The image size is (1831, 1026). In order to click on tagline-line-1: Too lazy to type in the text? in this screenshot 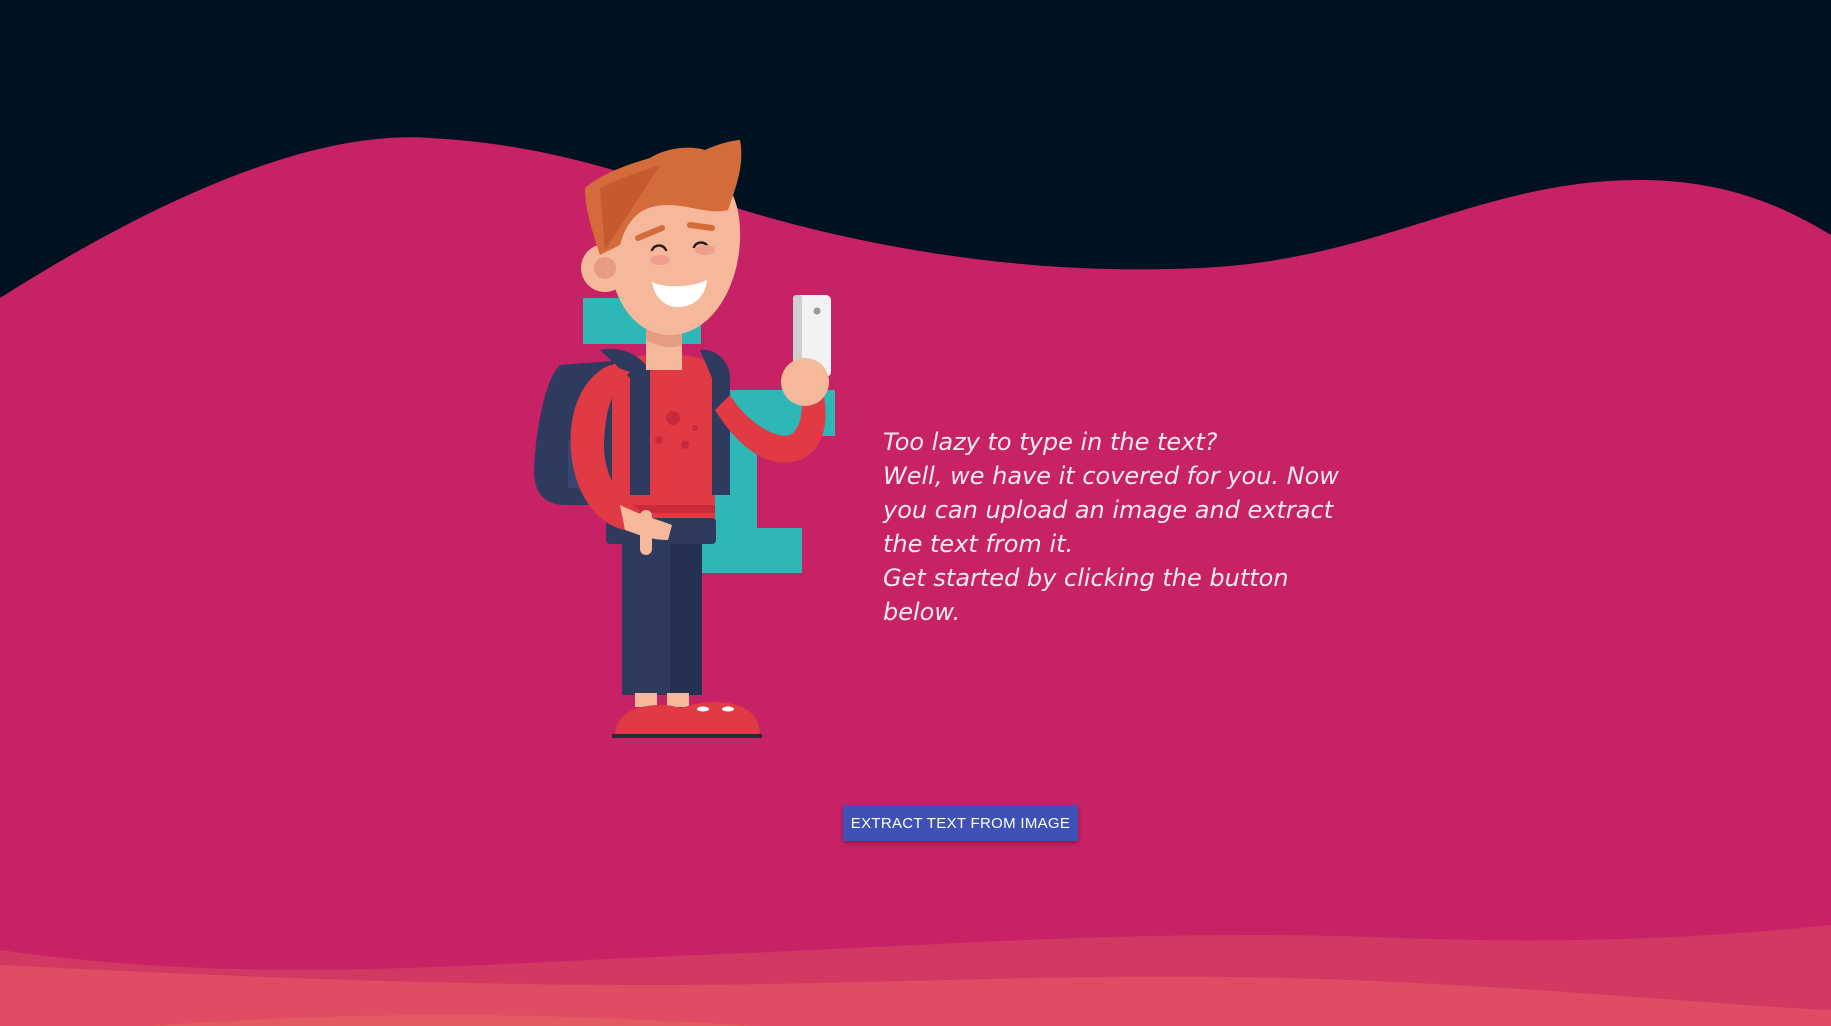, I will do `click(1050, 442)`.